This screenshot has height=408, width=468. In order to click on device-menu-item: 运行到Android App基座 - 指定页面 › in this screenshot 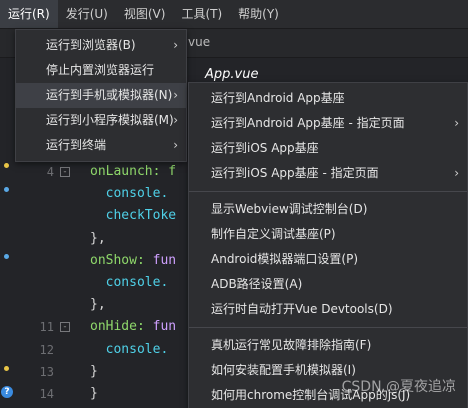, I will do `click(328, 123)`.